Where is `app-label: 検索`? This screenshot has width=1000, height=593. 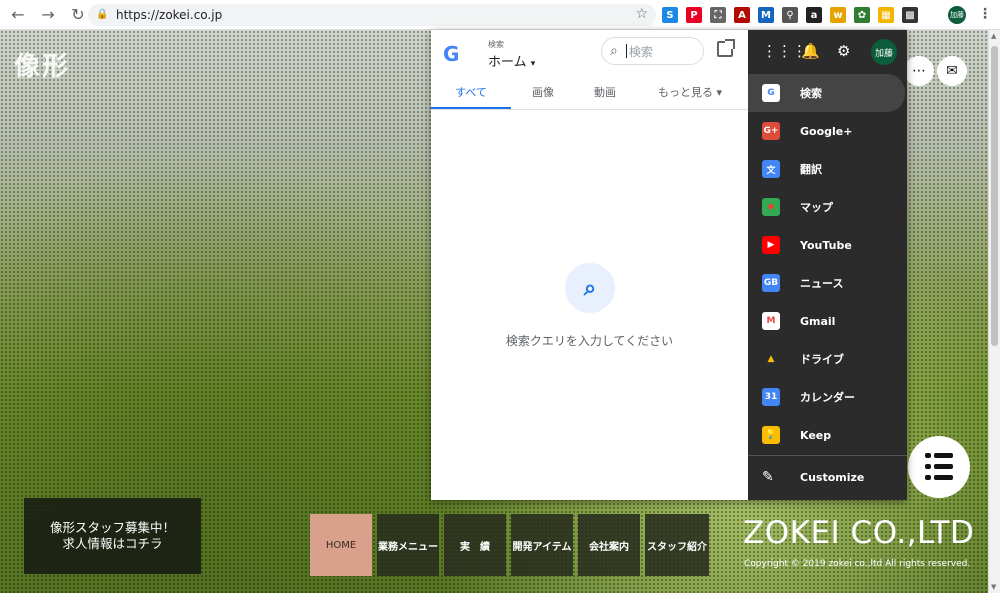 app-label: 検索 is located at coordinates (811, 93).